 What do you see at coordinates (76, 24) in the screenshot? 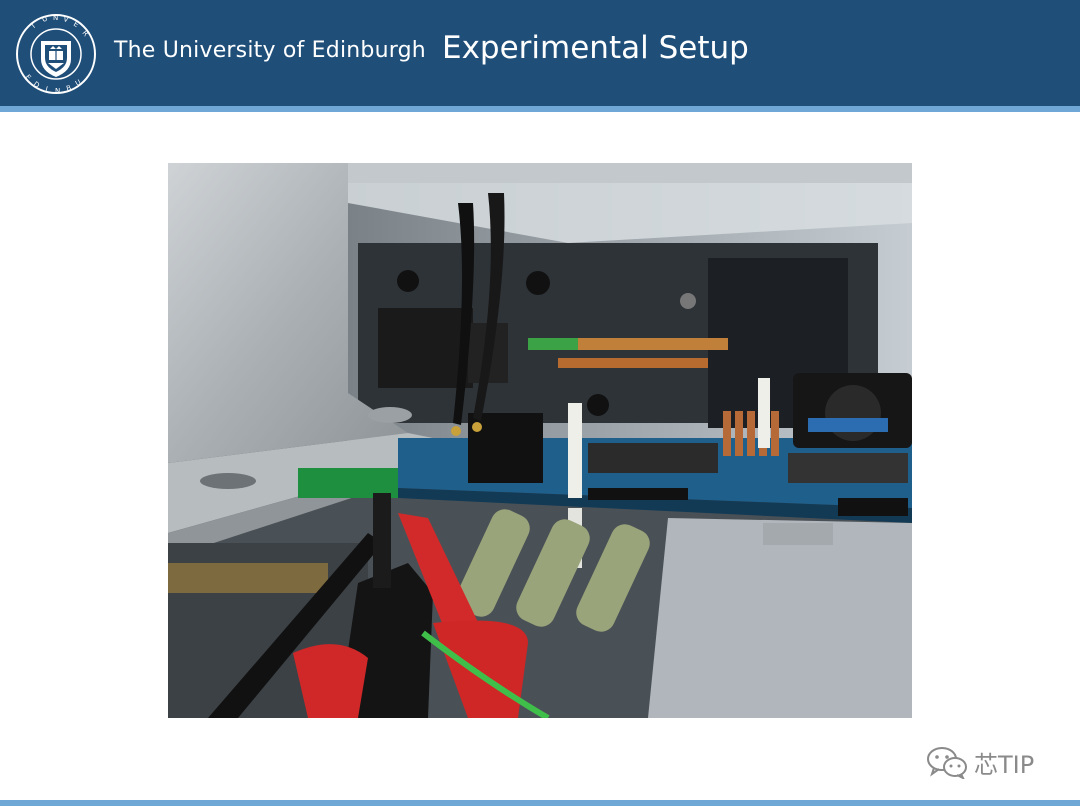
I see `svg-text: E` at bounding box center [76, 24].